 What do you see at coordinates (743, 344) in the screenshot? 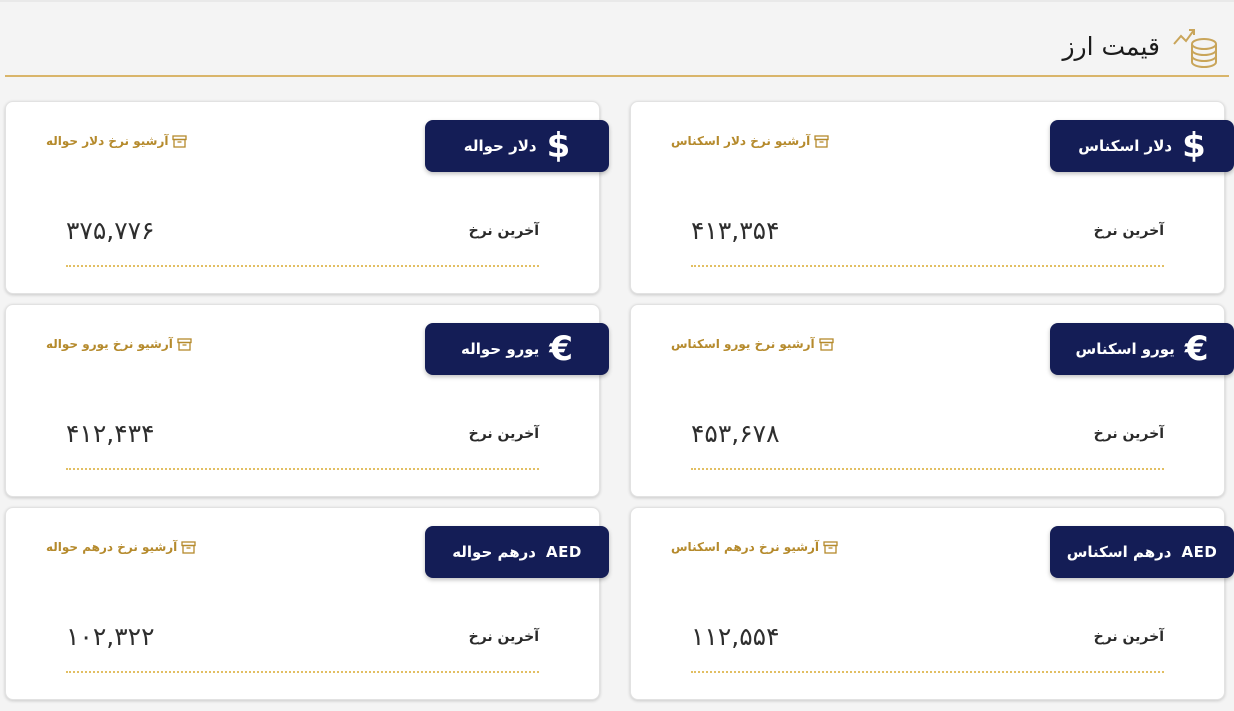
I see `archive-link-label: آرشیو نرخ یورو اسکناس` at bounding box center [743, 344].